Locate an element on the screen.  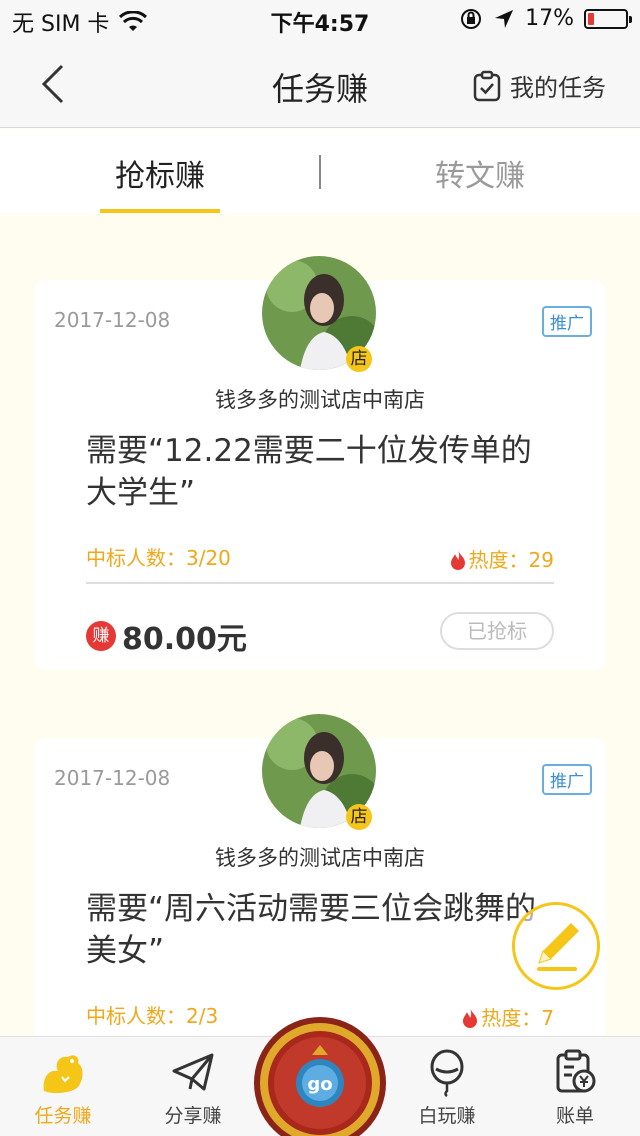
rotation-lock-icon is located at coordinates (471, 18).